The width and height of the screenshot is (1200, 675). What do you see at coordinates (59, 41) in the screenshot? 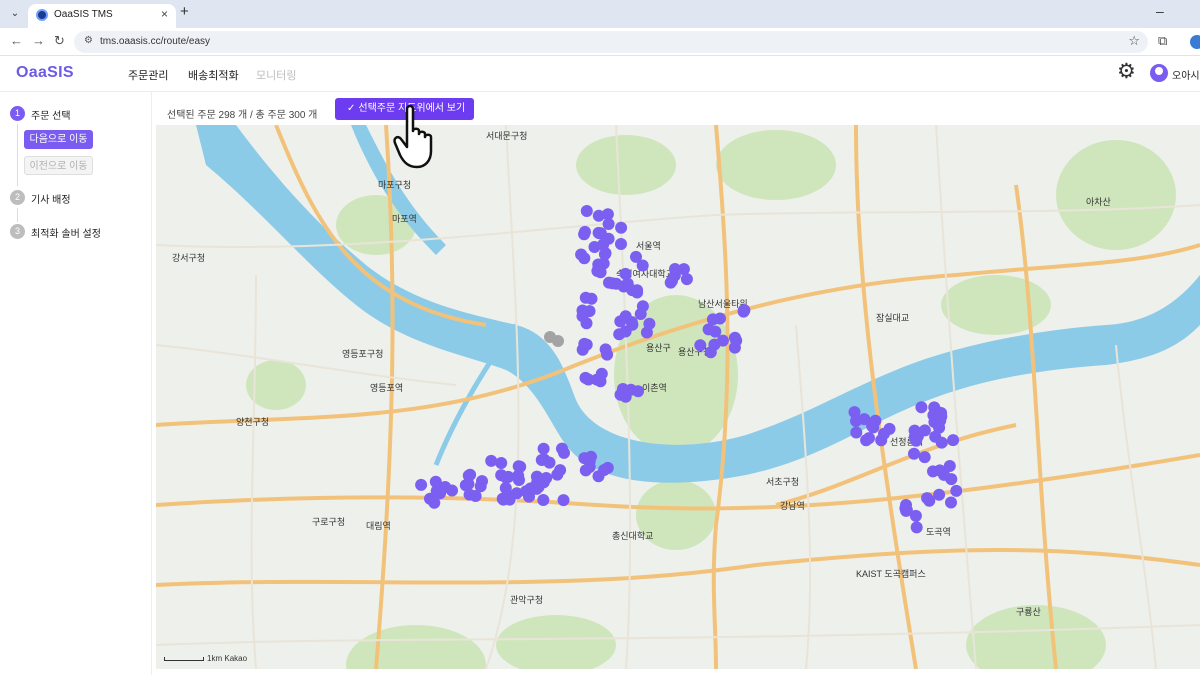
I see `reload-icon: ↻` at bounding box center [59, 41].